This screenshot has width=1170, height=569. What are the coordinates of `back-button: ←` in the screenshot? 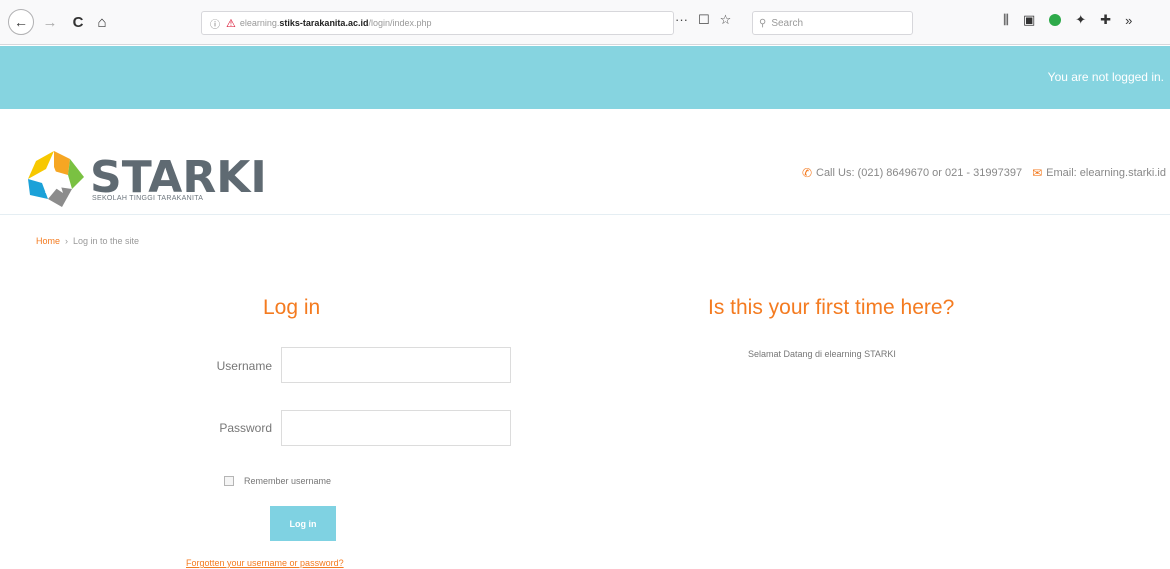 It's located at (21, 22).